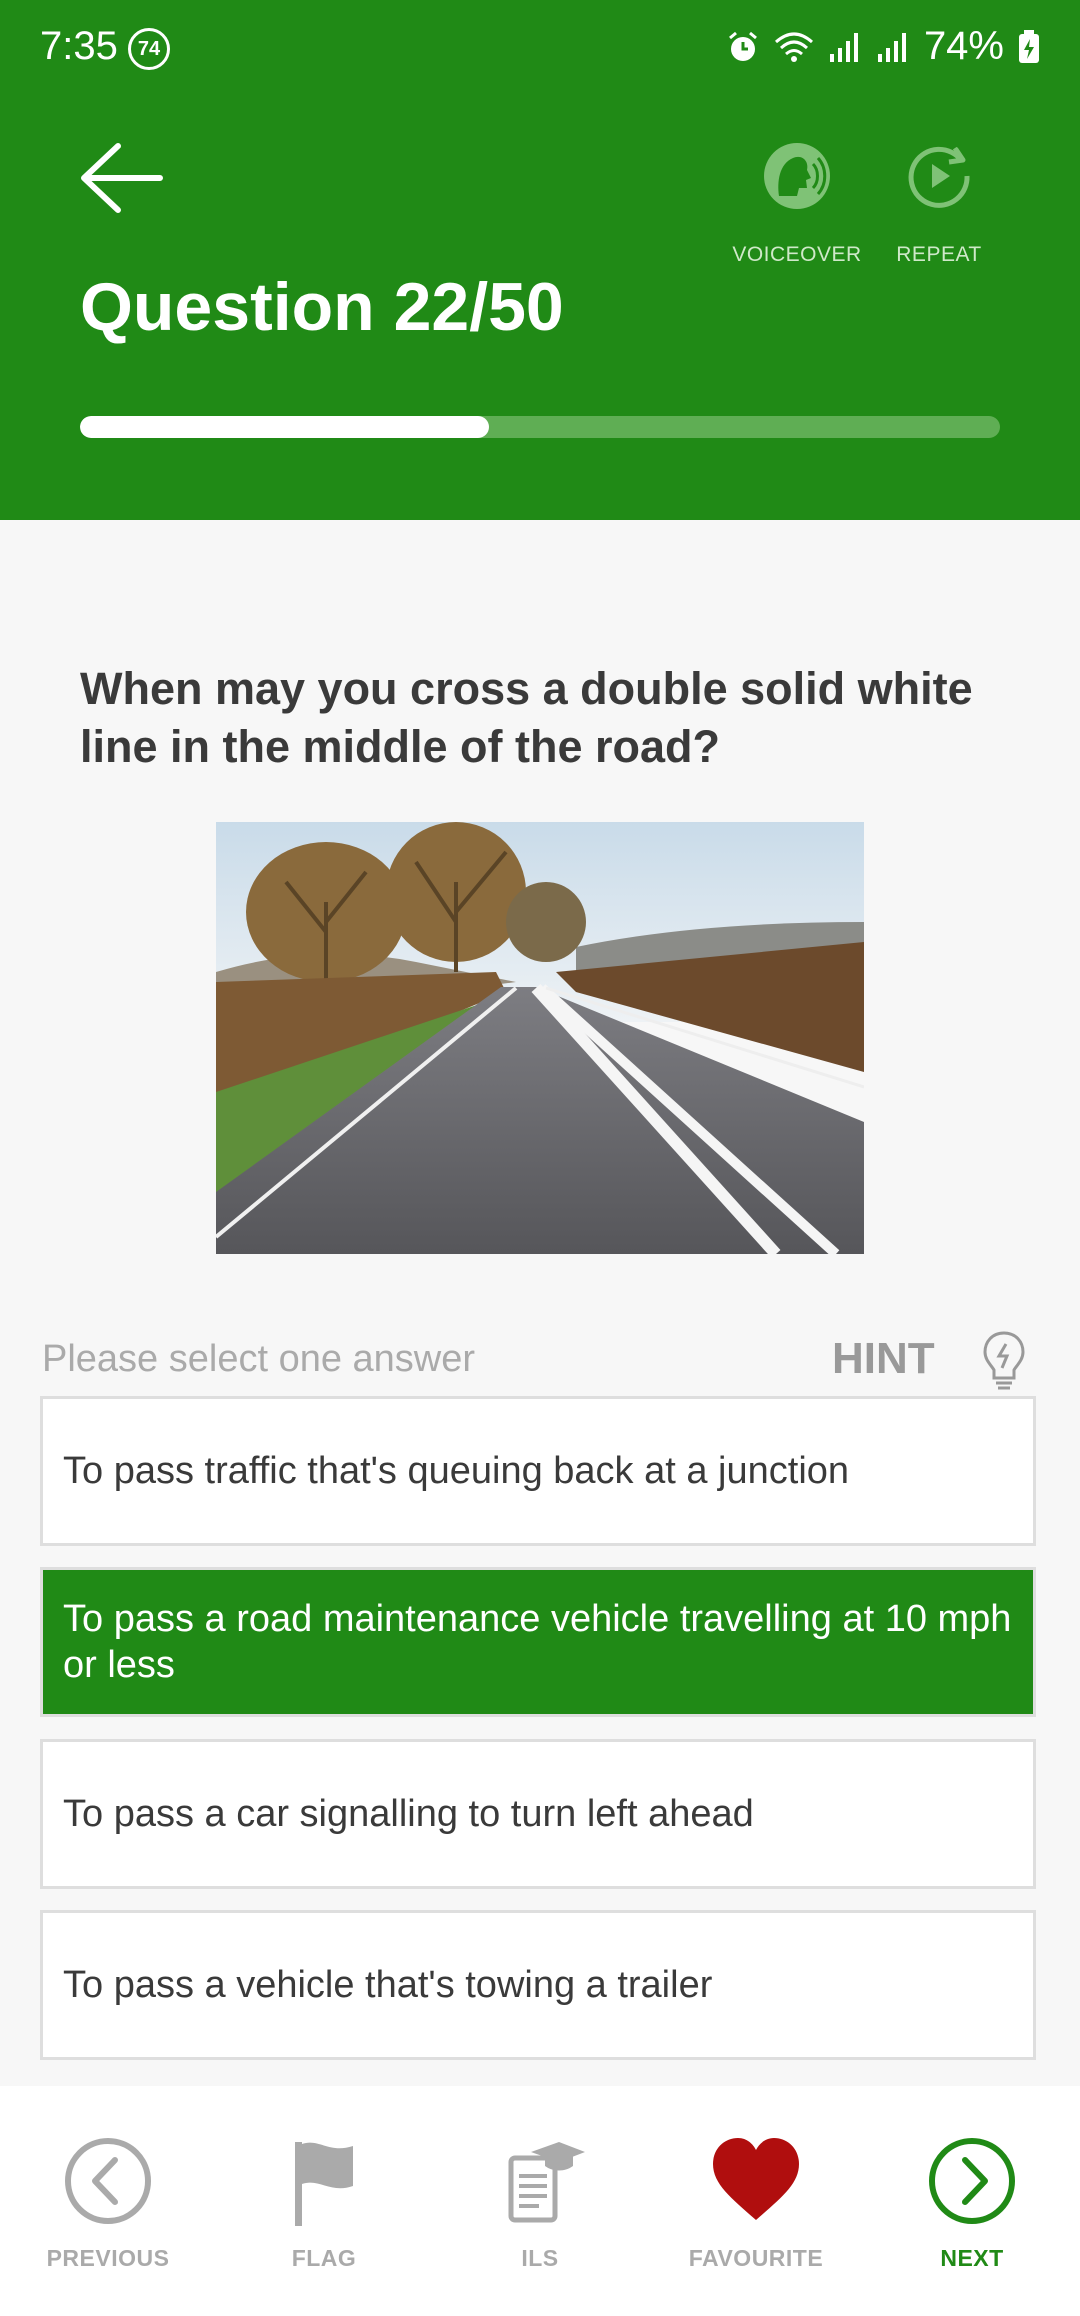  I want to click on bottom-nav: PREVIOUS FLAG ILS FAVOURITE NEXT, so click(540, 2201).